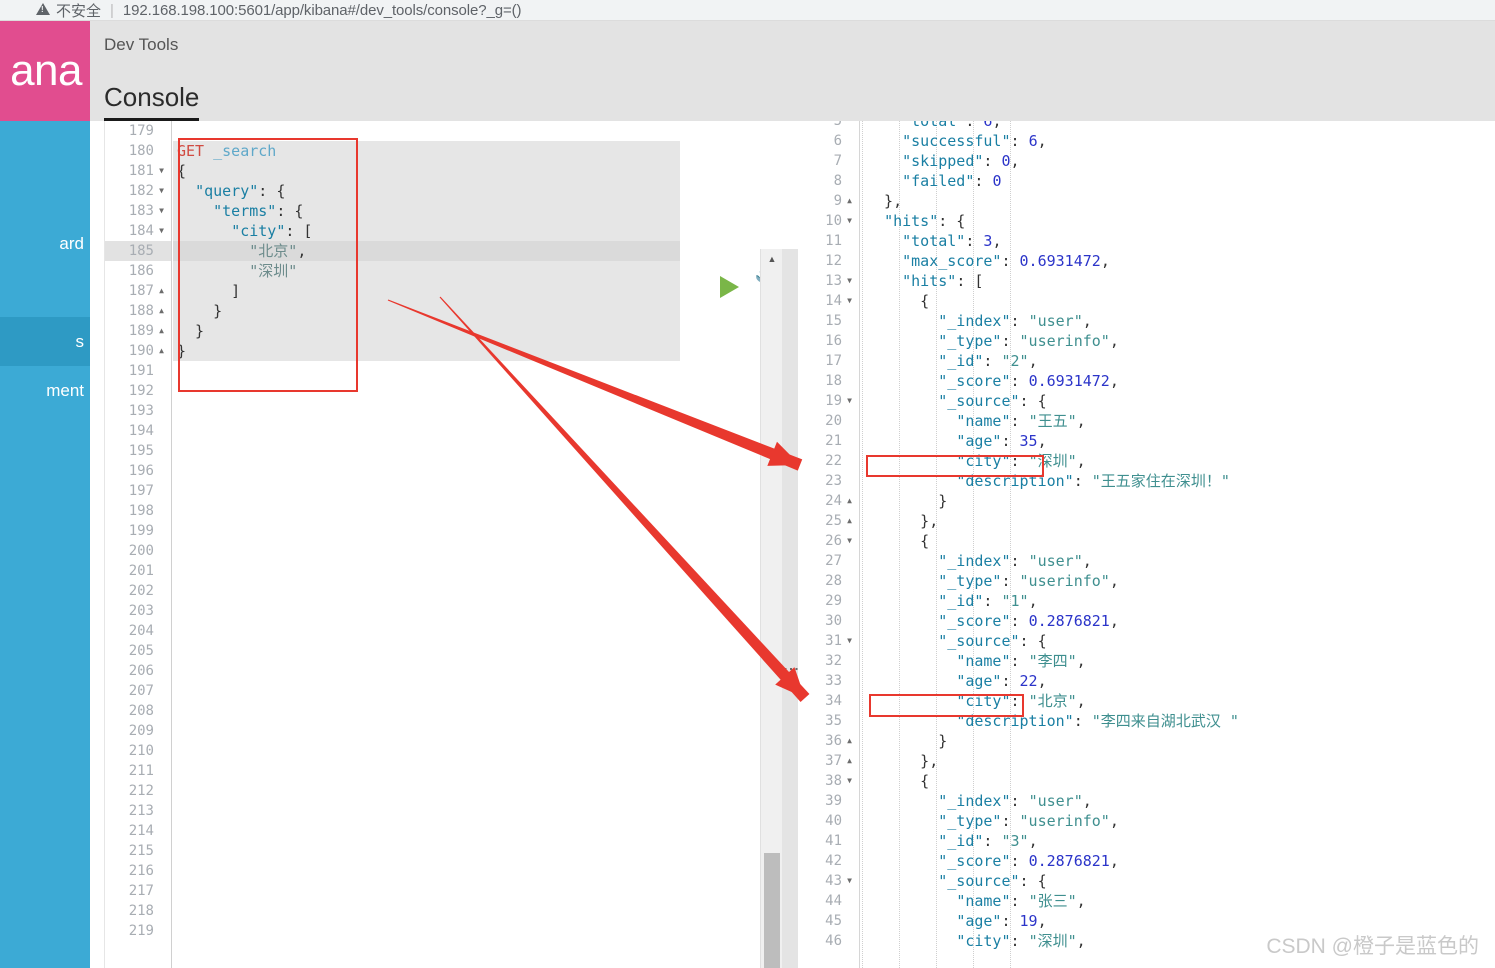  I want to click on response-code-line: "_score": 0.6931472,, so click(990, 381).